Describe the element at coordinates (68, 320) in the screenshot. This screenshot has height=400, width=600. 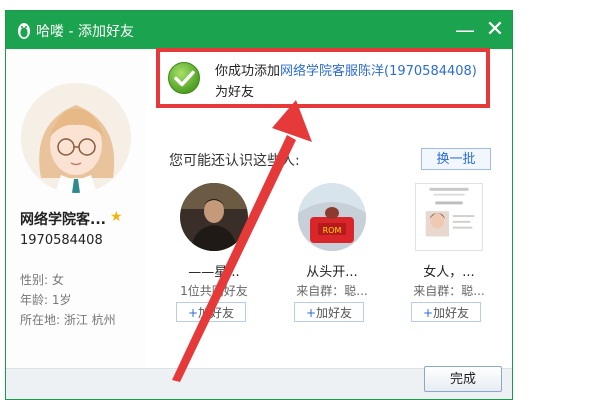
I see `profile-location: 所在地: 浙江 杭州` at that location.